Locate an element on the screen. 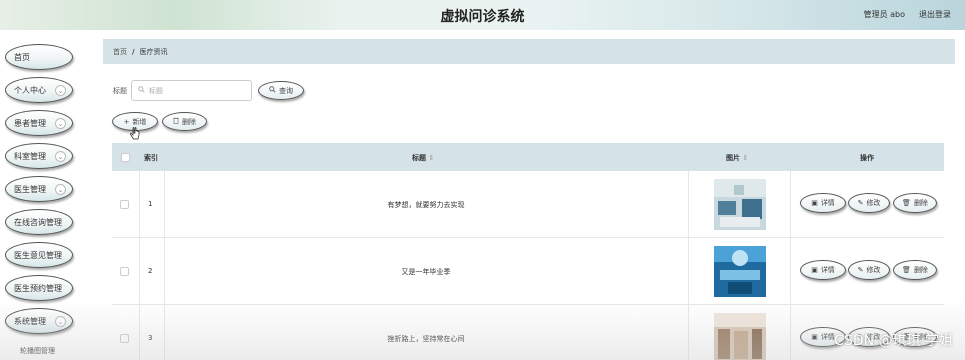 The image size is (965, 360). col-header-actions: 操作 is located at coordinates (867, 158).